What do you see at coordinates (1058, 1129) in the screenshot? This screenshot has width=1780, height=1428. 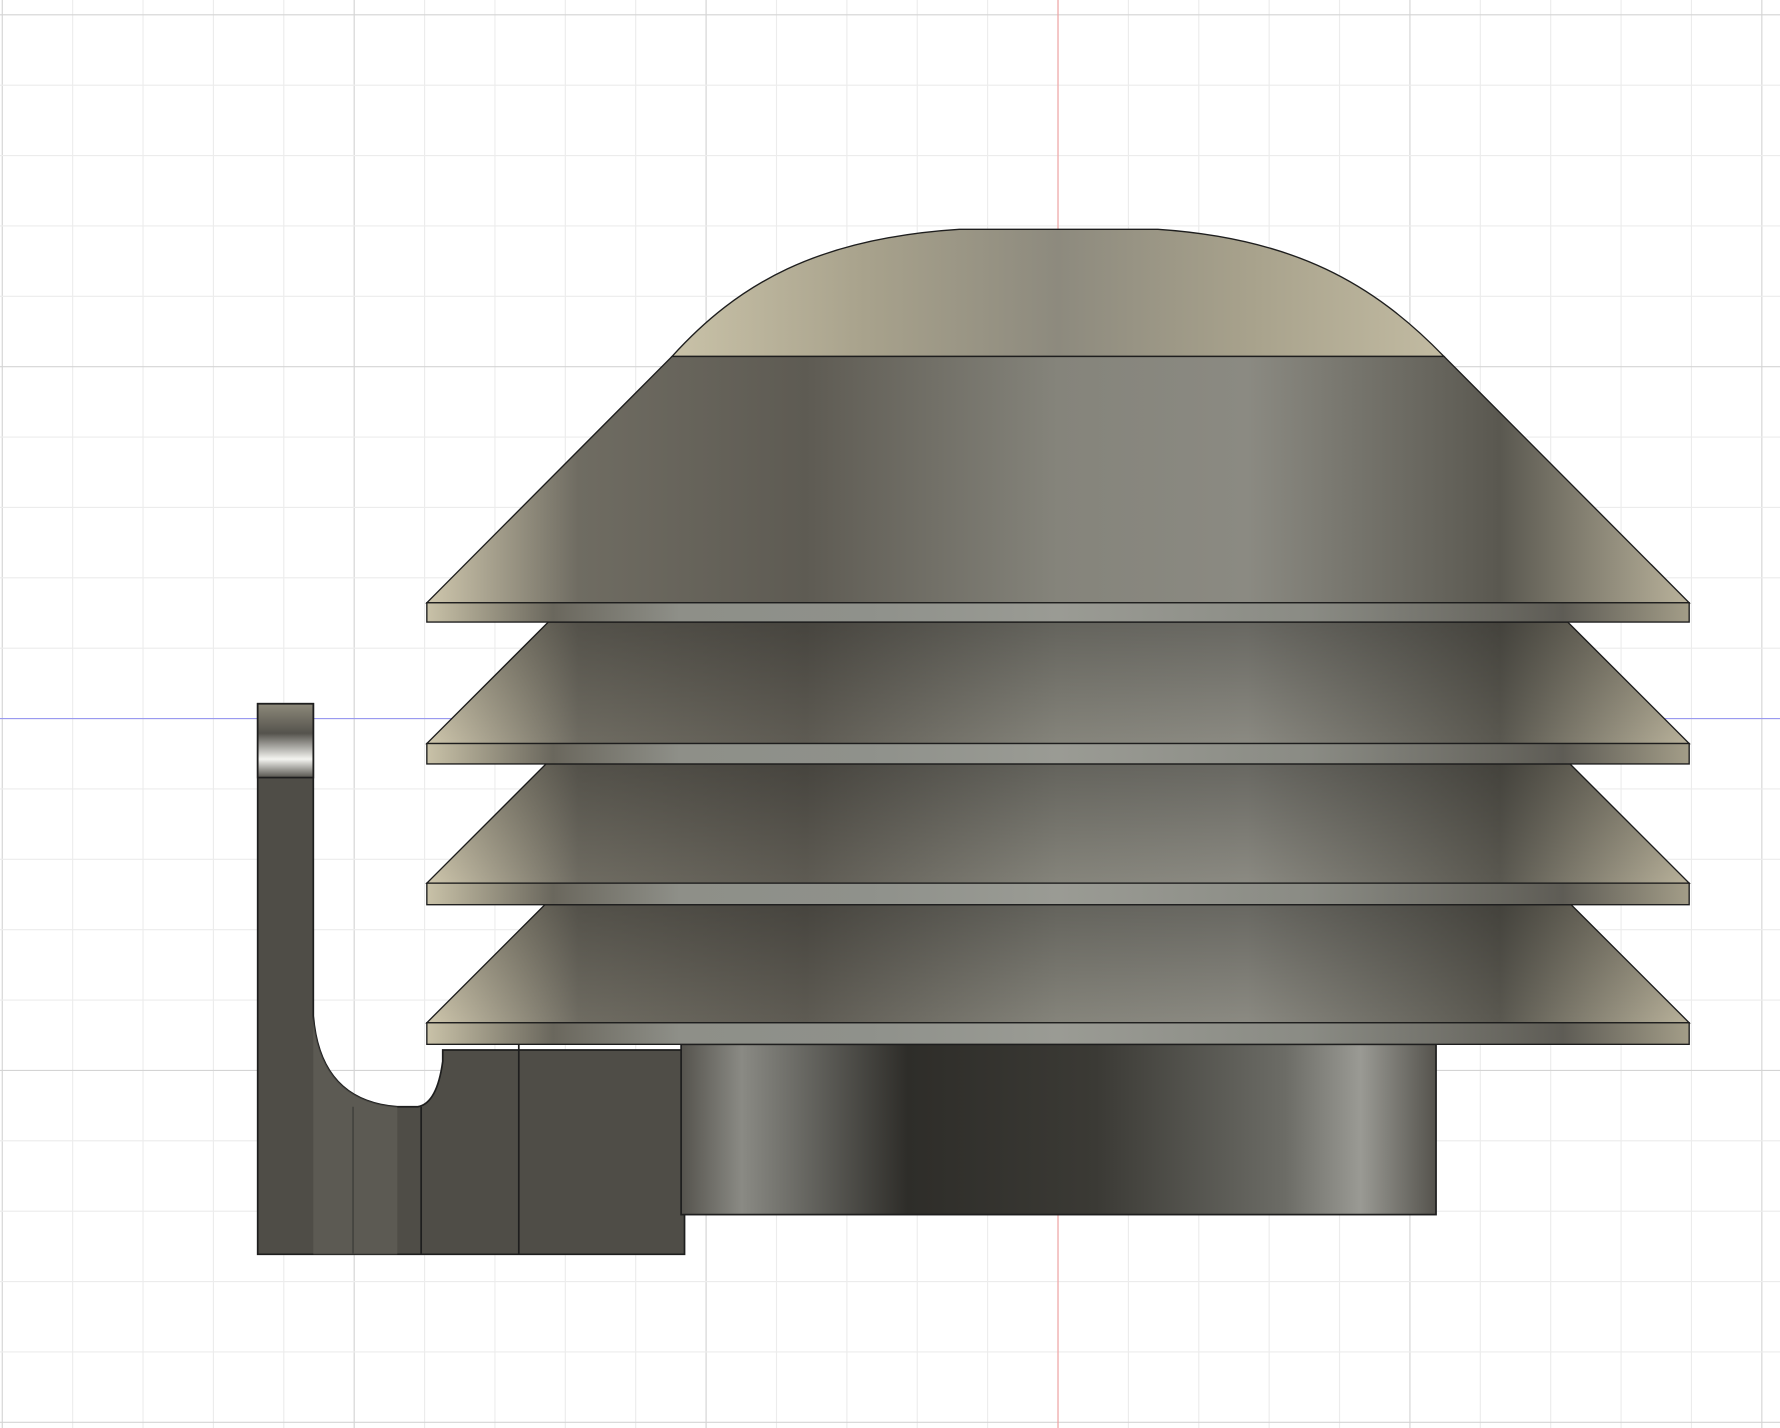 I see `base-cylinder` at bounding box center [1058, 1129].